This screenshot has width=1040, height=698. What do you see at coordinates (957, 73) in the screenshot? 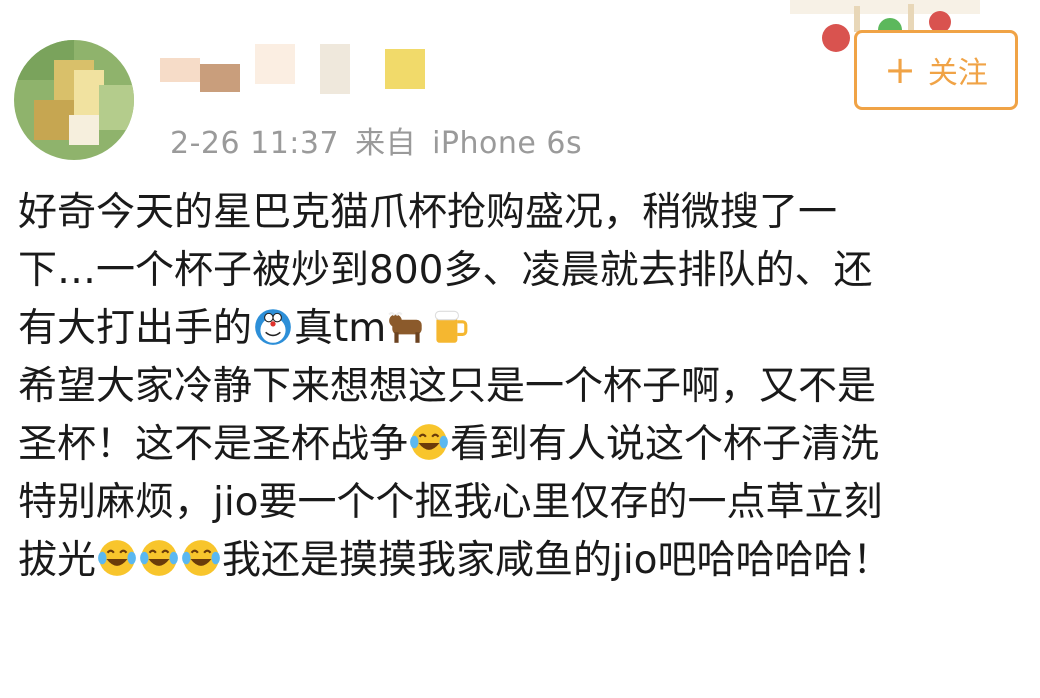
I see `follow-label: 关注` at bounding box center [957, 73].